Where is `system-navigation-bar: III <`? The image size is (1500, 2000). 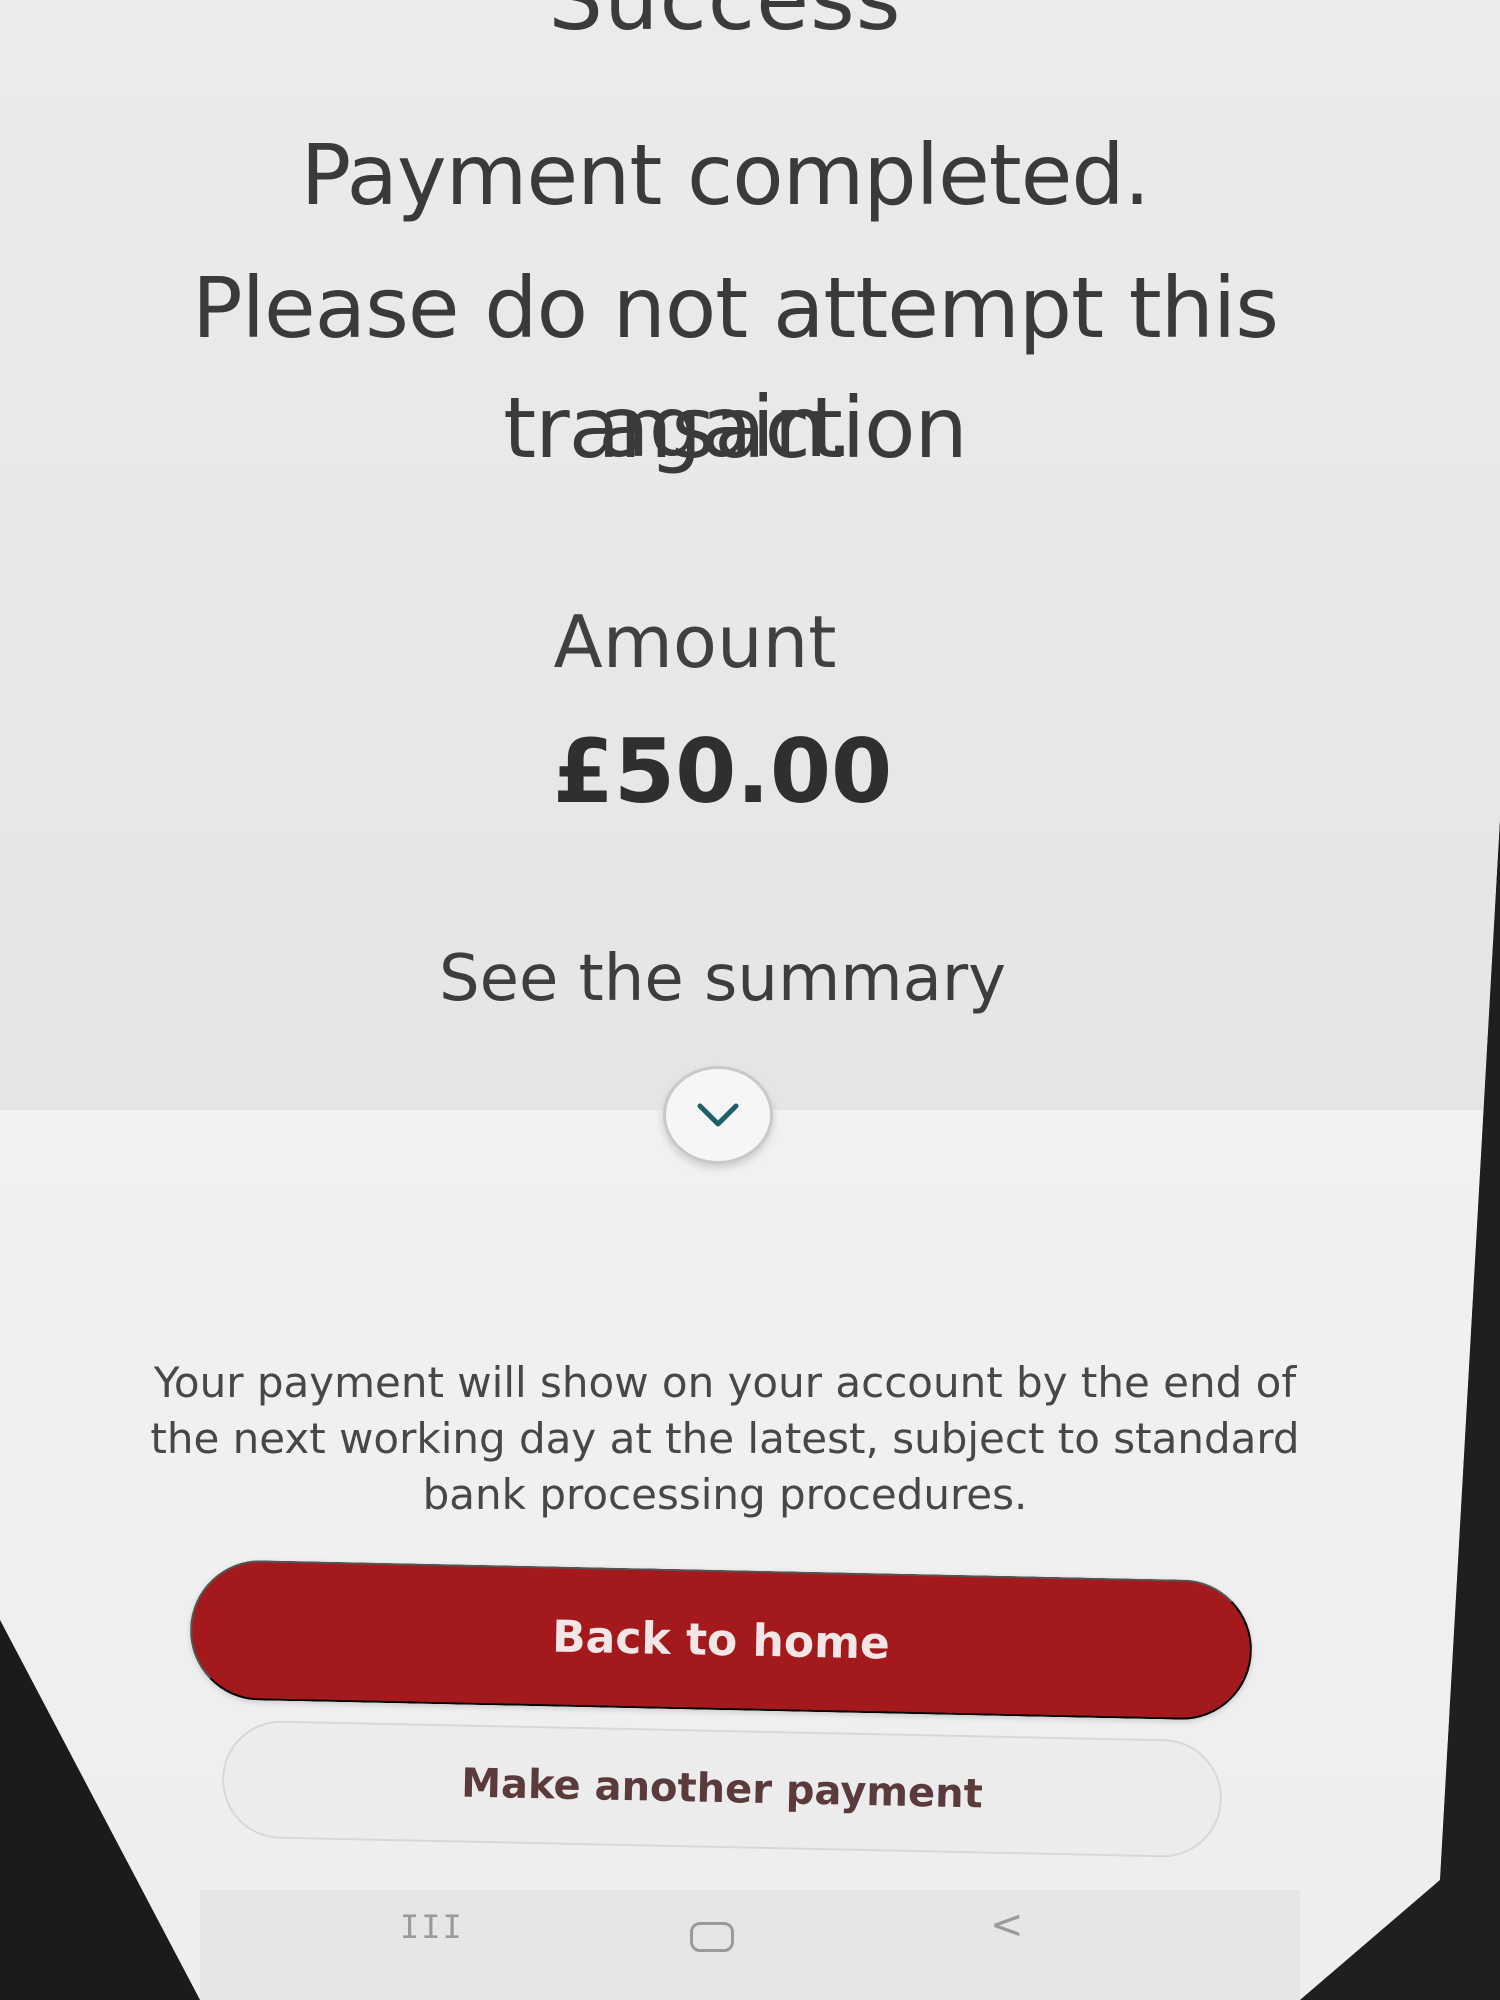
system-navigation-bar: III < is located at coordinates (750, 1945).